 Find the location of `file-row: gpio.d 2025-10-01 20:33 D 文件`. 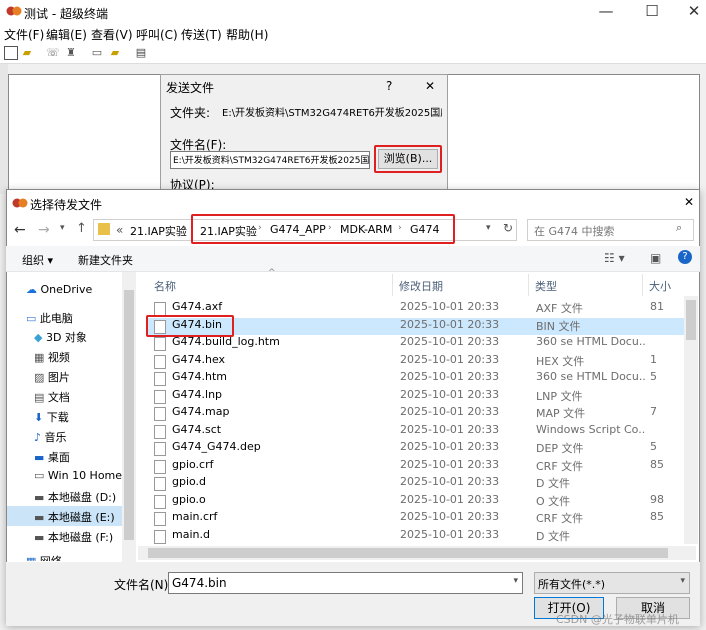

file-row: gpio.d 2025-10-01 20:33 D 文件 is located at coordinates (415, 483).